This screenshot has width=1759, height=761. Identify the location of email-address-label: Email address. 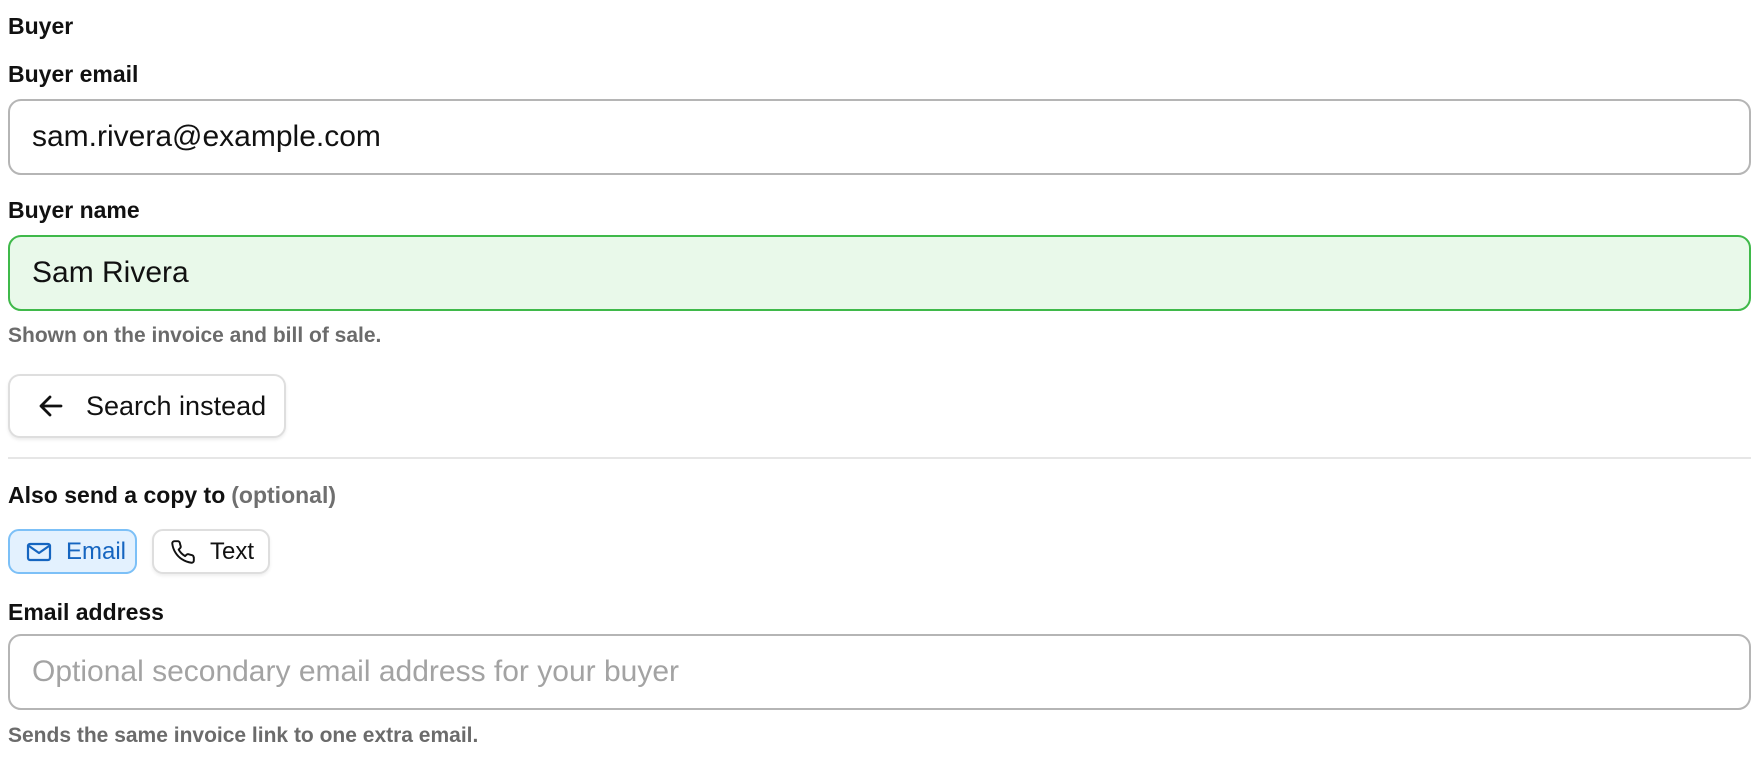
(86, 612).